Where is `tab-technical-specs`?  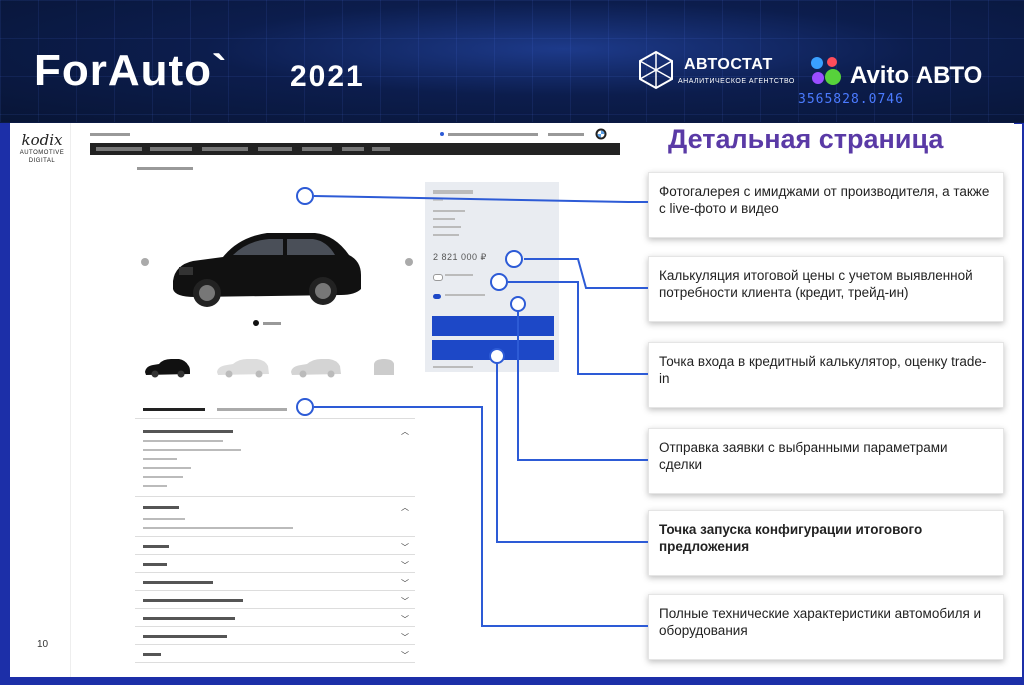
tab-technical-specs is located at coordinates (252, 409).